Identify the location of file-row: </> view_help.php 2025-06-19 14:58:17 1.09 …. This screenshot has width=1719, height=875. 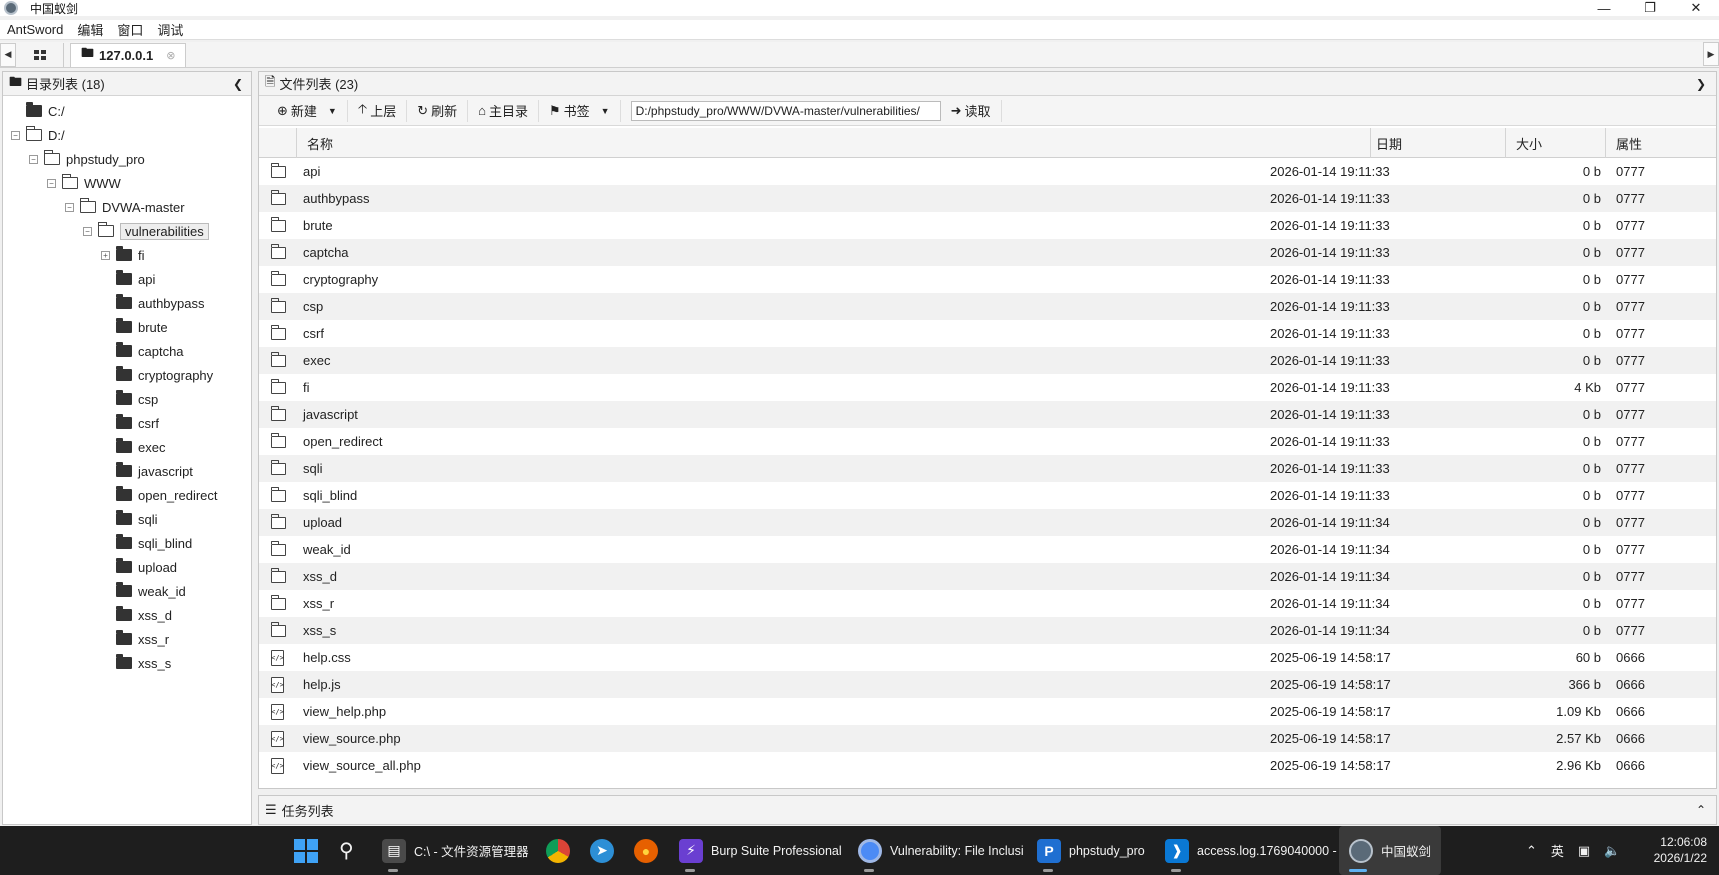
(987, 711).